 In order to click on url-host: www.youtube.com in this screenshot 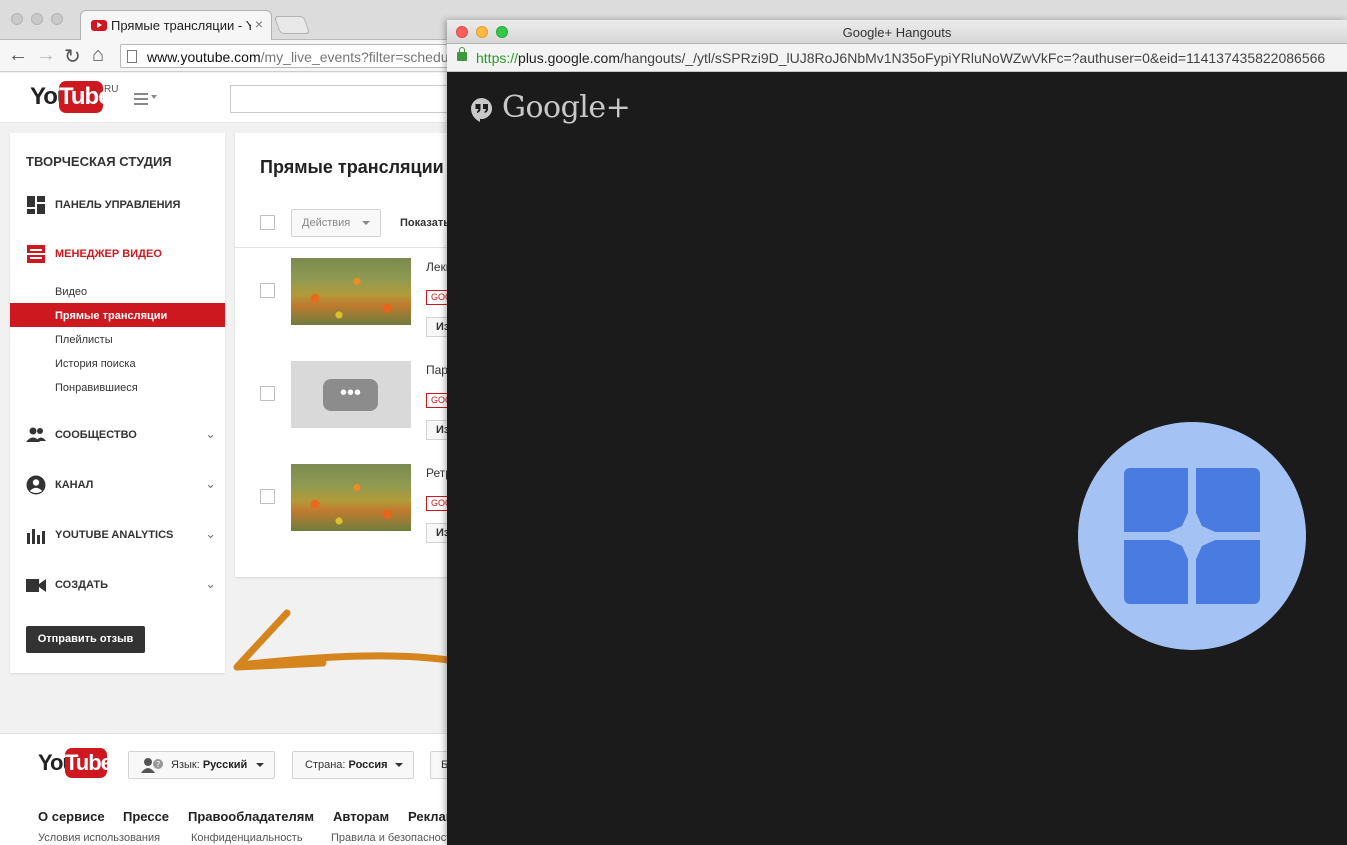, I will do `click(204, 57)`.